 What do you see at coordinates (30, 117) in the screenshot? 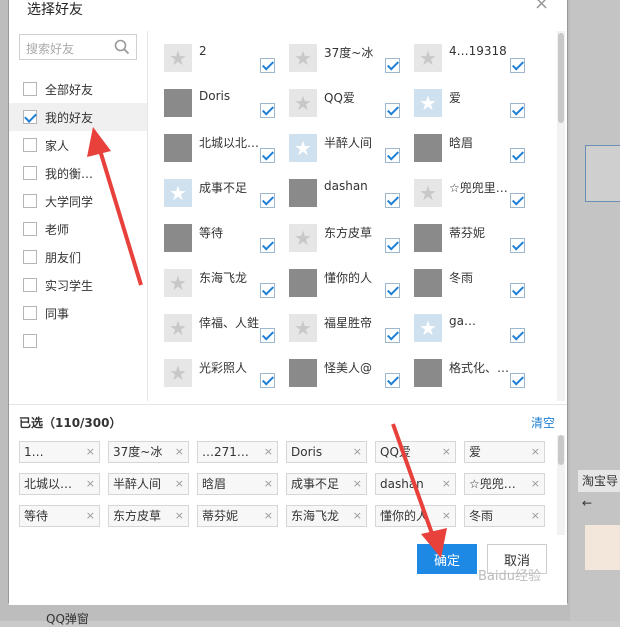
I see `checkbox-checked` at bounding box center [30, 117].